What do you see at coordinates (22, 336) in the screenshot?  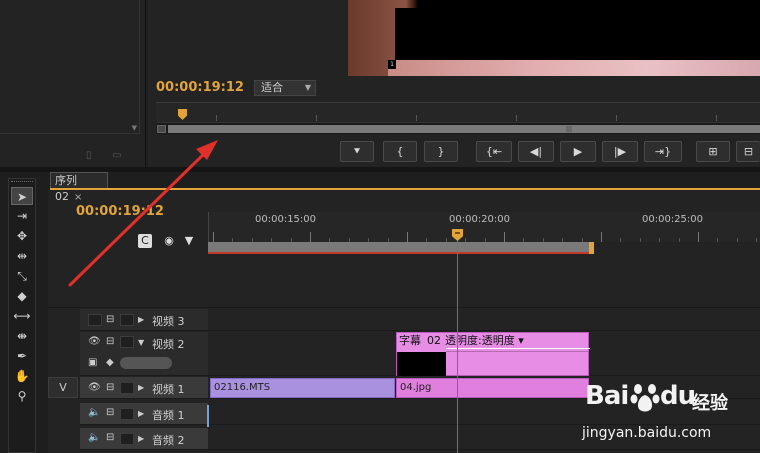 I see `slide-tool-icon: ⇼` at bounding box center [22, 336].